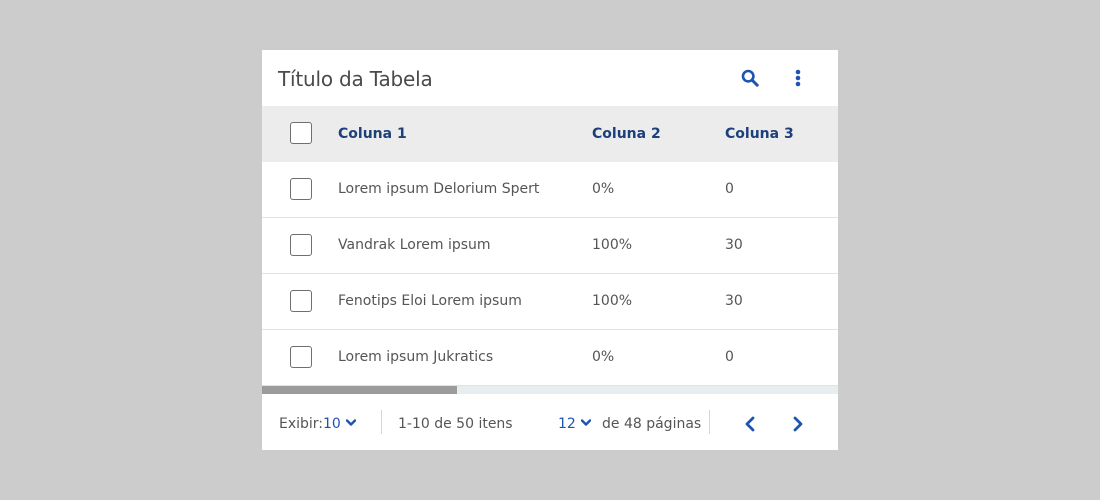  I want to click on next-page-button, so click(798, 424).